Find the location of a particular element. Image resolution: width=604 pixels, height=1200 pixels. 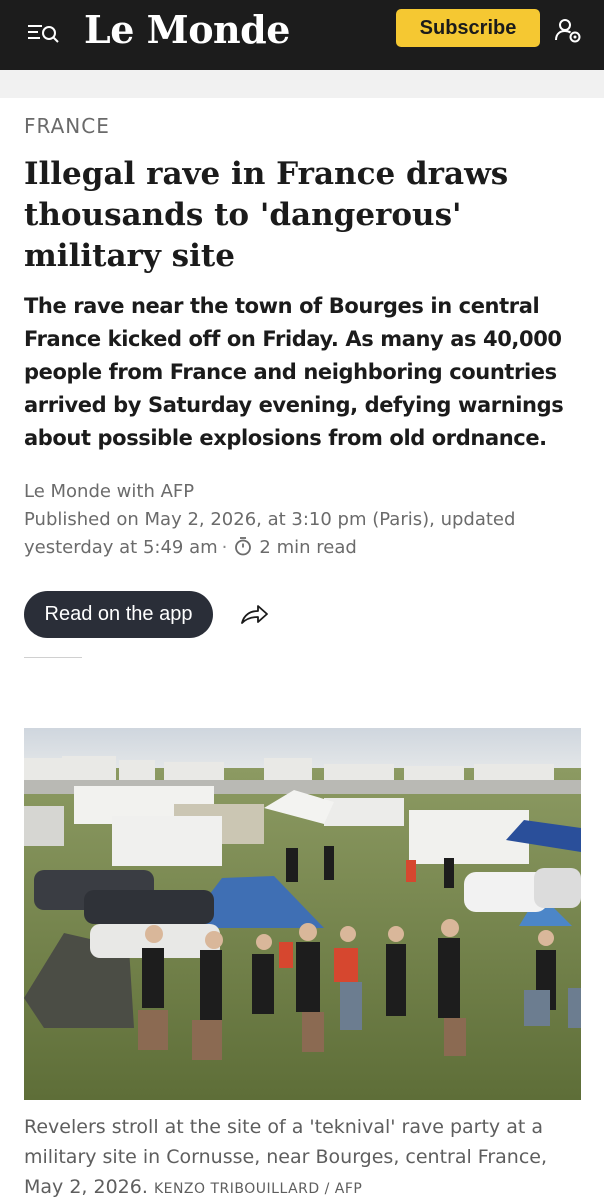

le-monde-logo: Le Monde is located at coordinates (187, 30).